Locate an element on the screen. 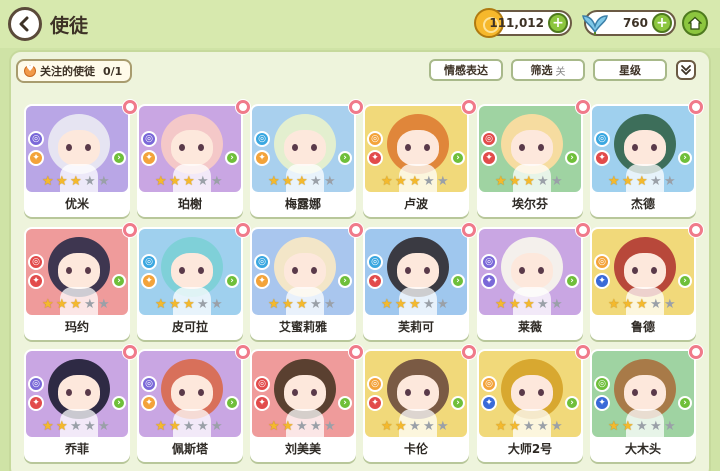 The image size is (720, 471). apostle-card: ◎ ✦ › ★ ★ ★ ★ ★ 埃尔芬 is located at coordinates (530, 160).